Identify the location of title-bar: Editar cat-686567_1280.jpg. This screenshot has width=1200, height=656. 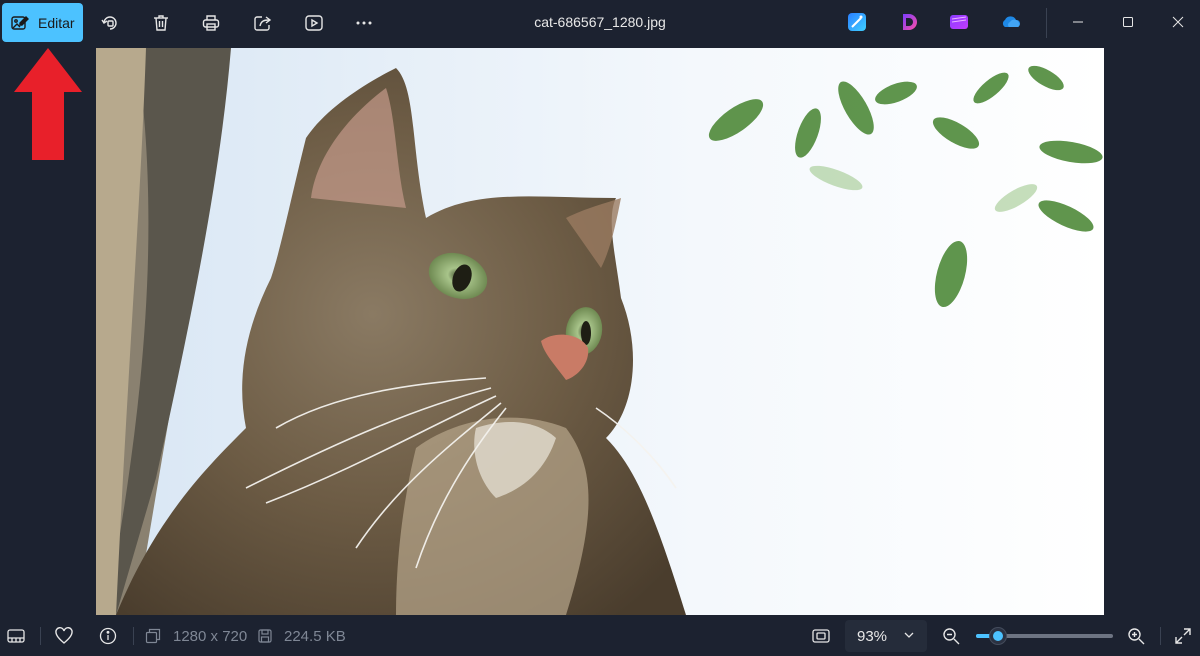
(600, 23).